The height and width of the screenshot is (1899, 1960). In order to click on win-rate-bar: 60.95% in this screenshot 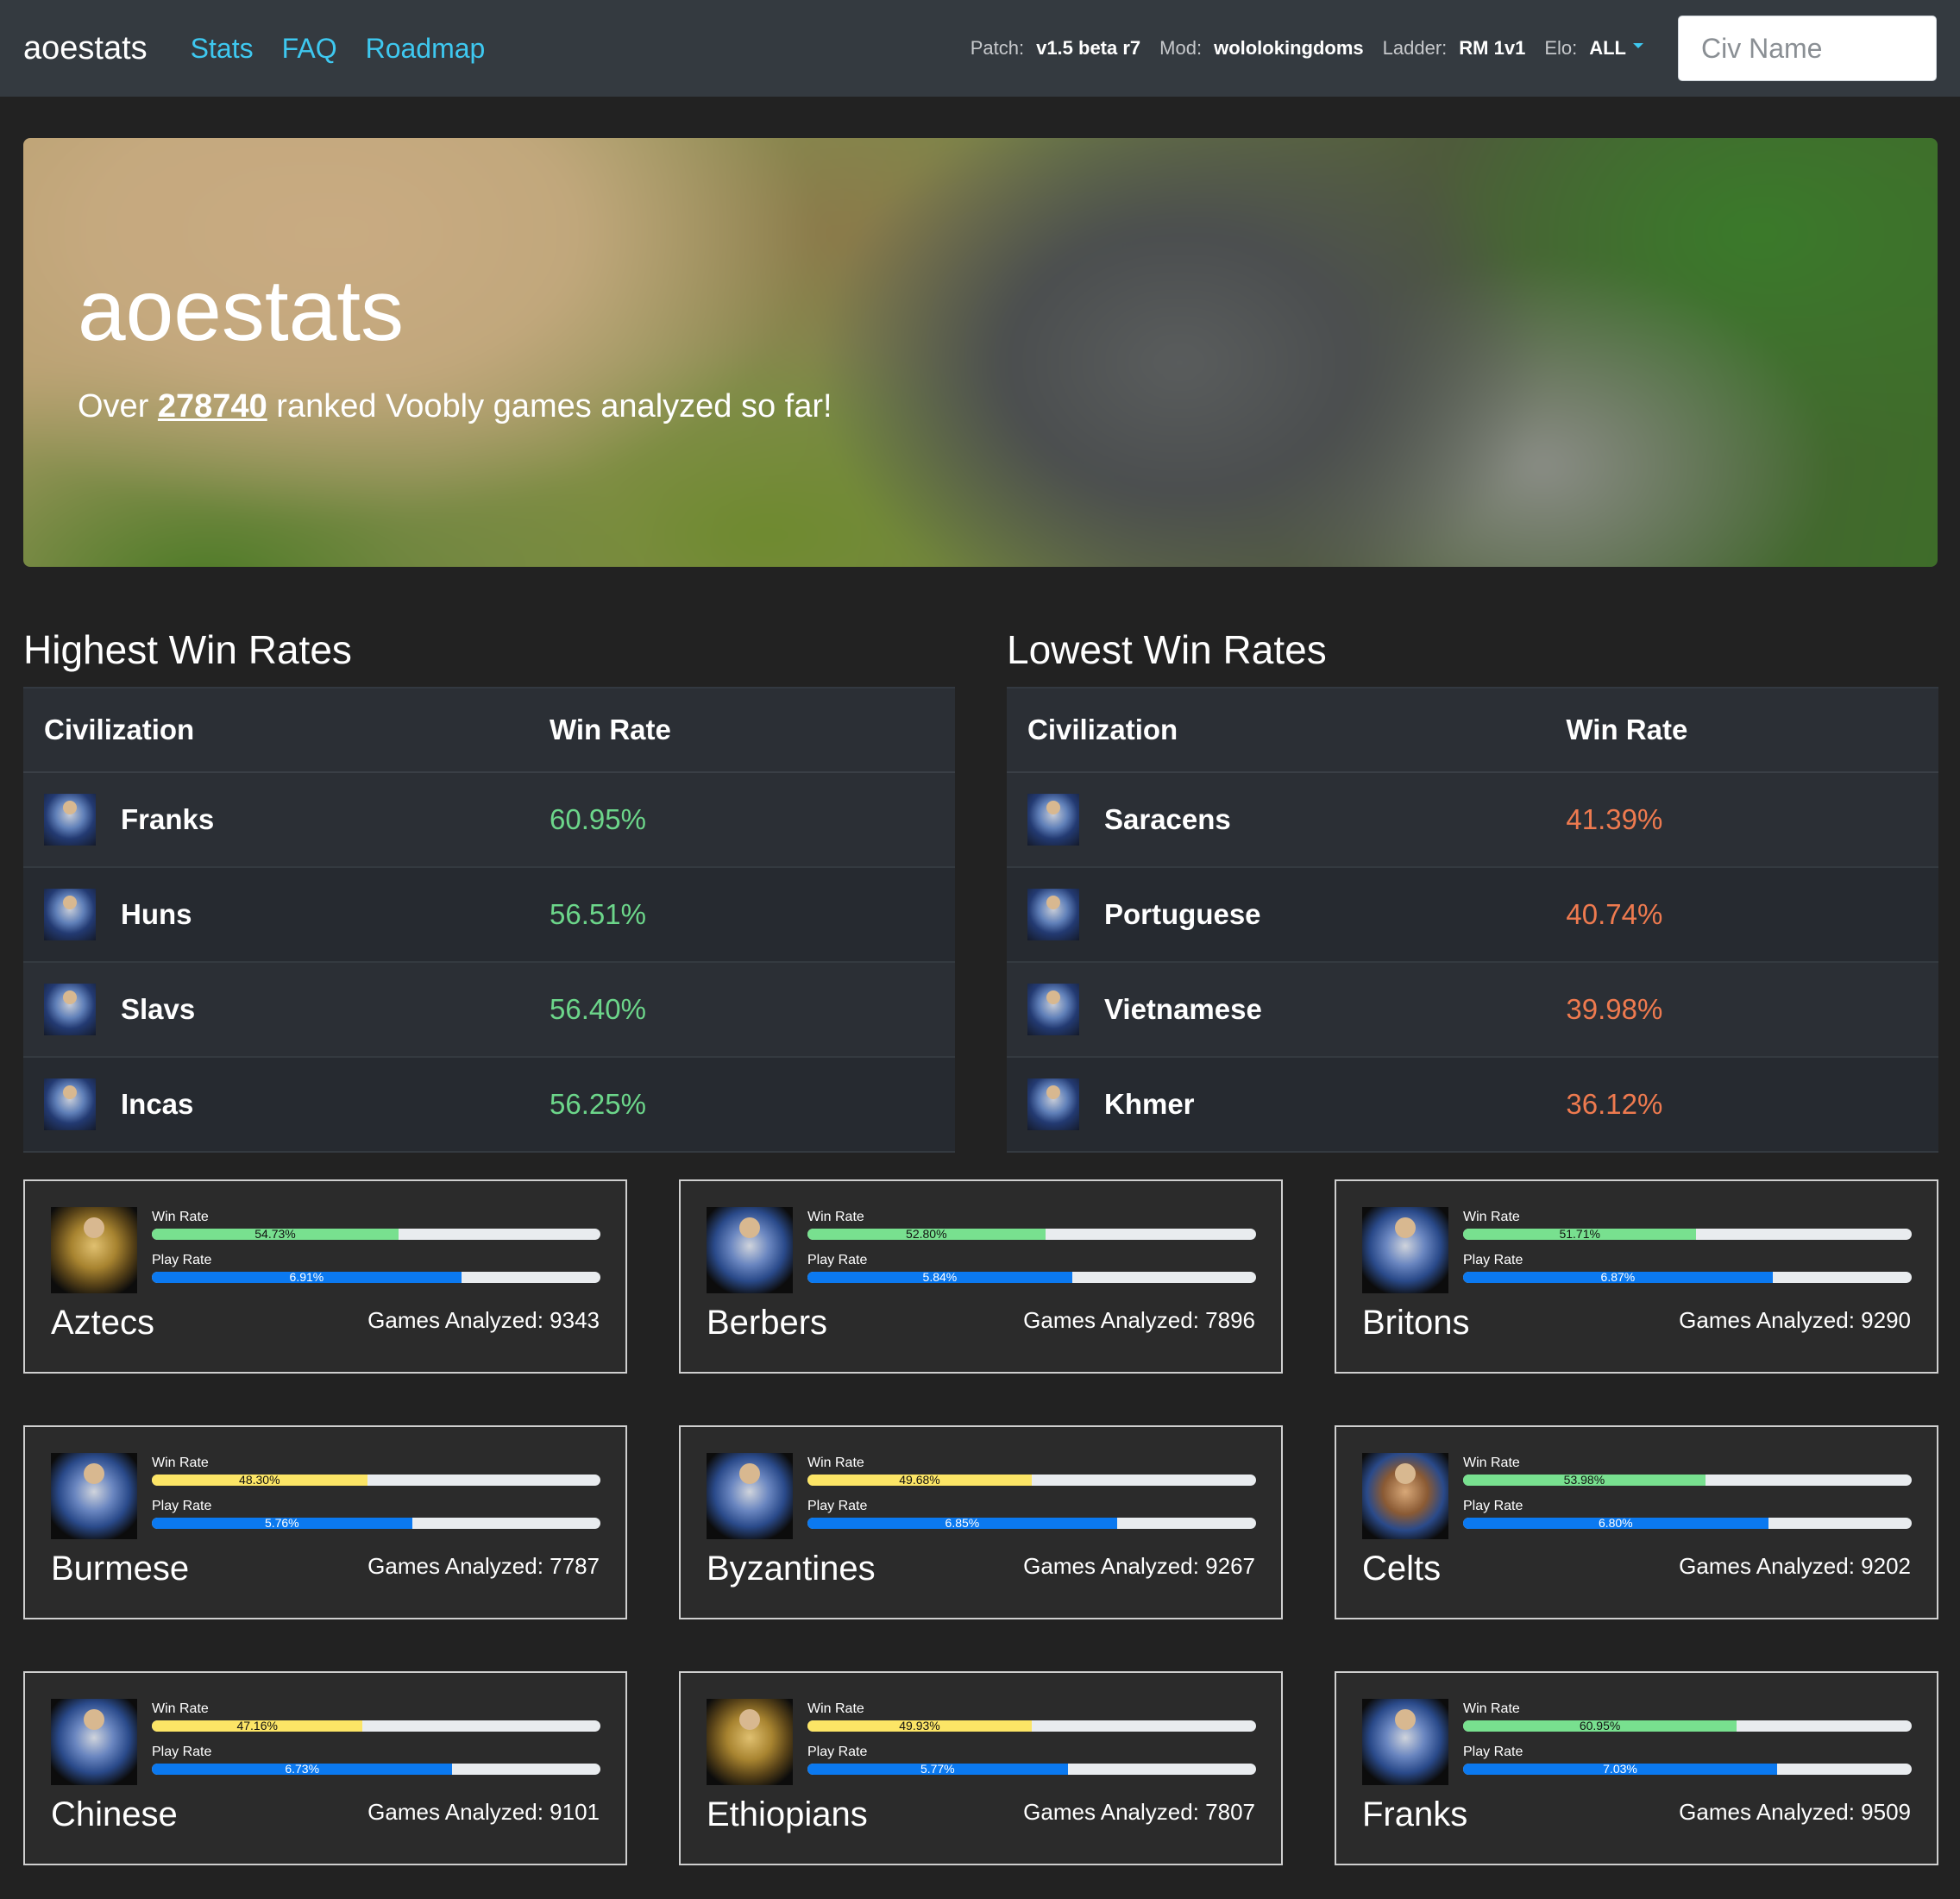, I will do `click(1687, 1726)`.